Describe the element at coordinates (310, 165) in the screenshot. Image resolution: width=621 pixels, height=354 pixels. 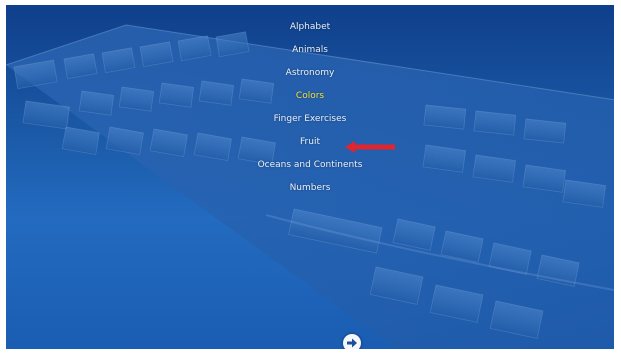
I see `menu-item-oceans-and-continents: Oceans and Continents` at that location.